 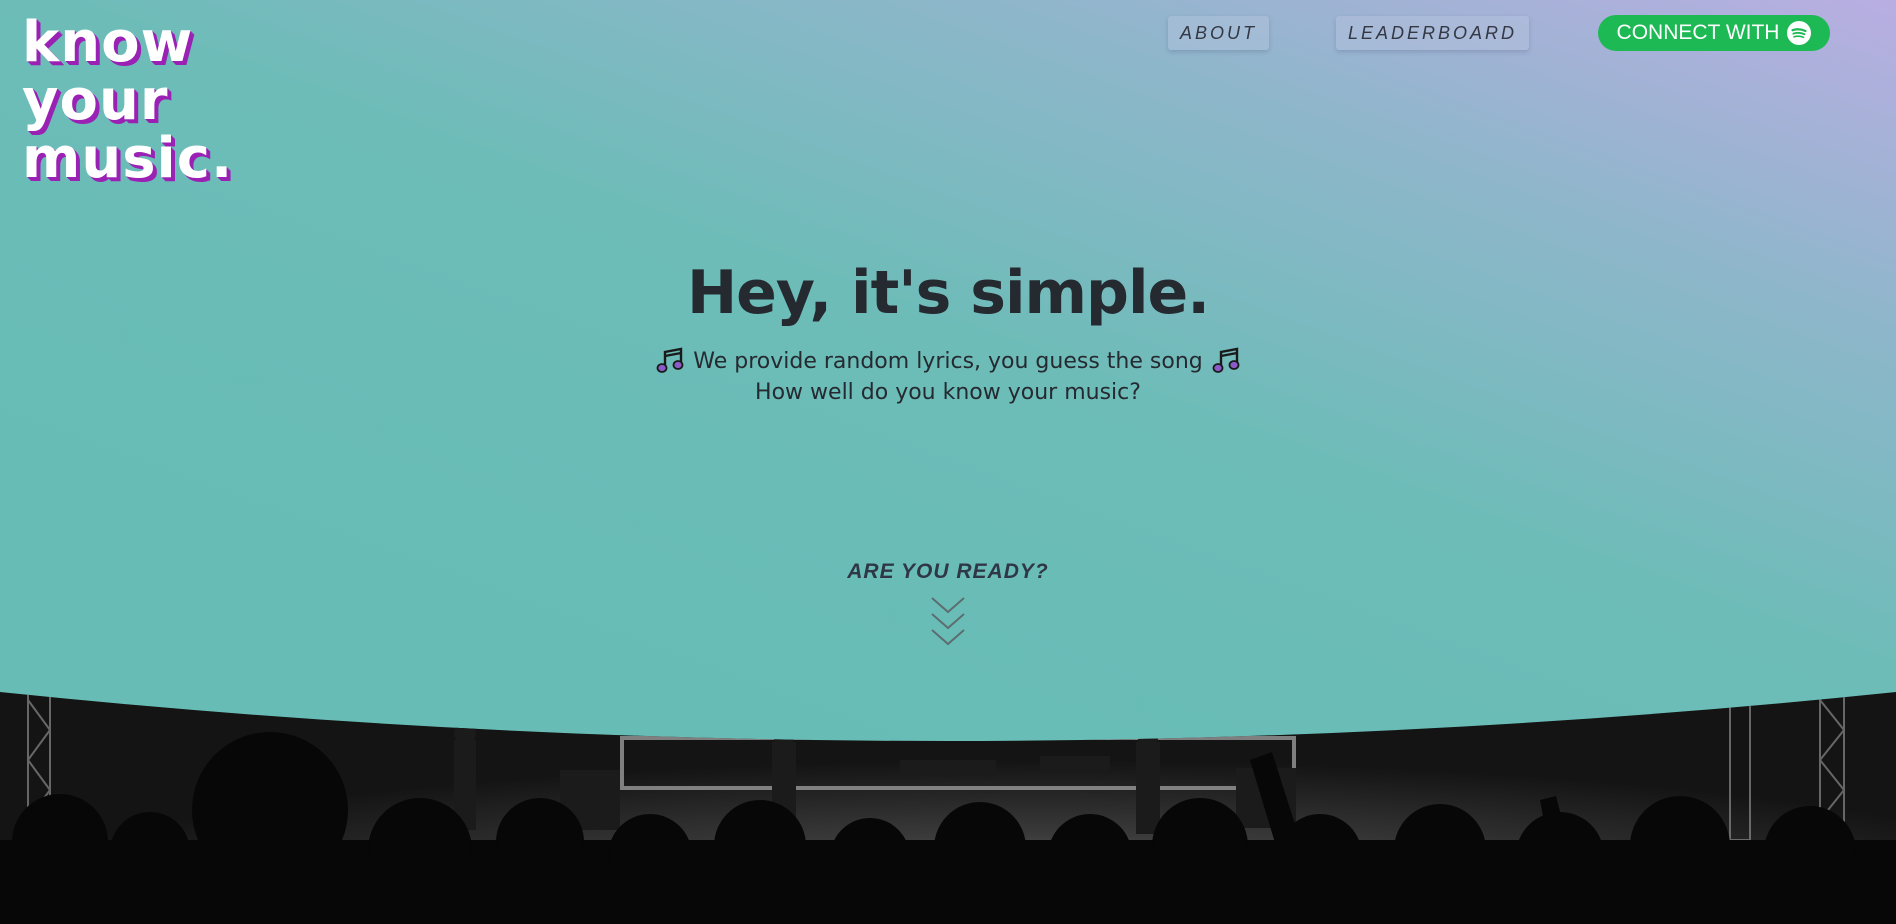 I want to click on question-text: How well do you know your music?, so click(x=948, y=392).